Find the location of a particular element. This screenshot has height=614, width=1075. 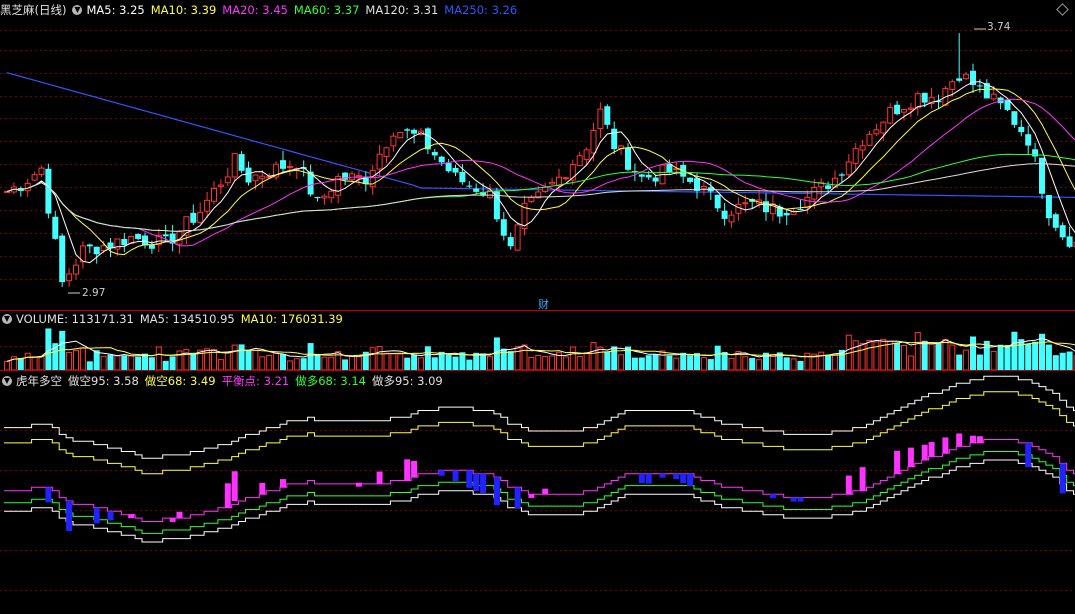

stock-title: 黑芝麻(日线) is located at coordinates (33, 10).